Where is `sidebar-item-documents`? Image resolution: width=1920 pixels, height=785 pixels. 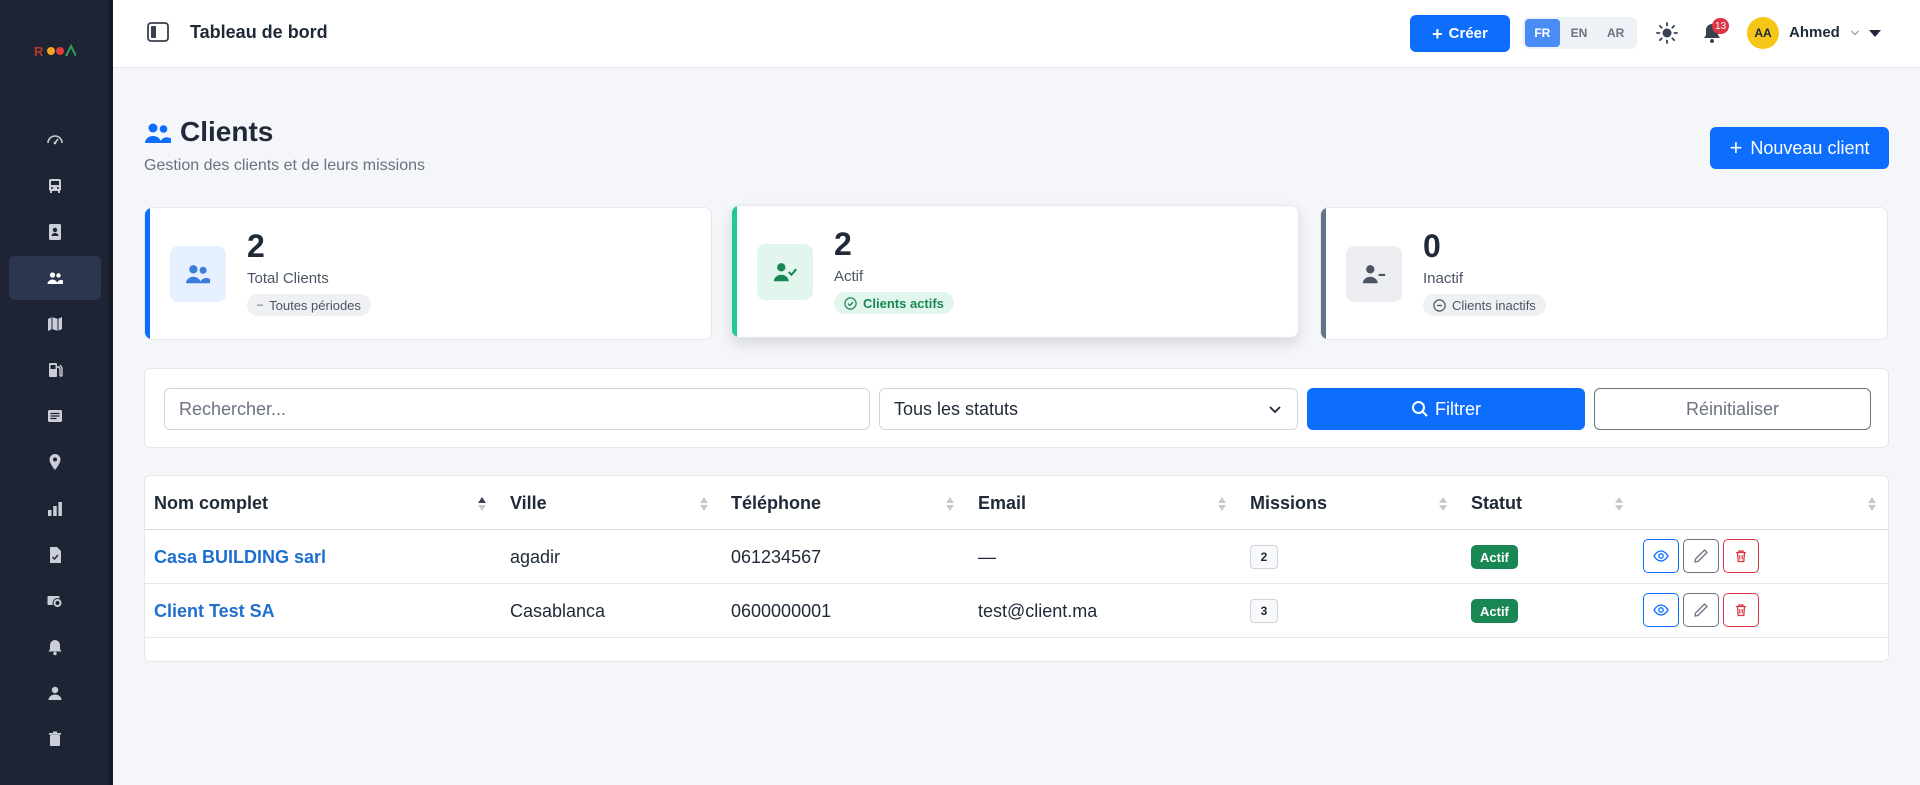 sidebar-item-documents is located at coordinates (55, 555).